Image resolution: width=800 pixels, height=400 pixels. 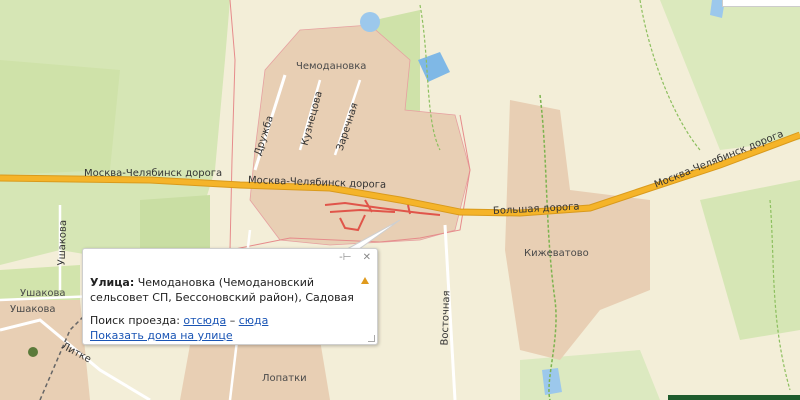 What do you see at coordinates (761, 3) in the screenshot?
I see `map-control-strip` at bounding box center [761, 3].